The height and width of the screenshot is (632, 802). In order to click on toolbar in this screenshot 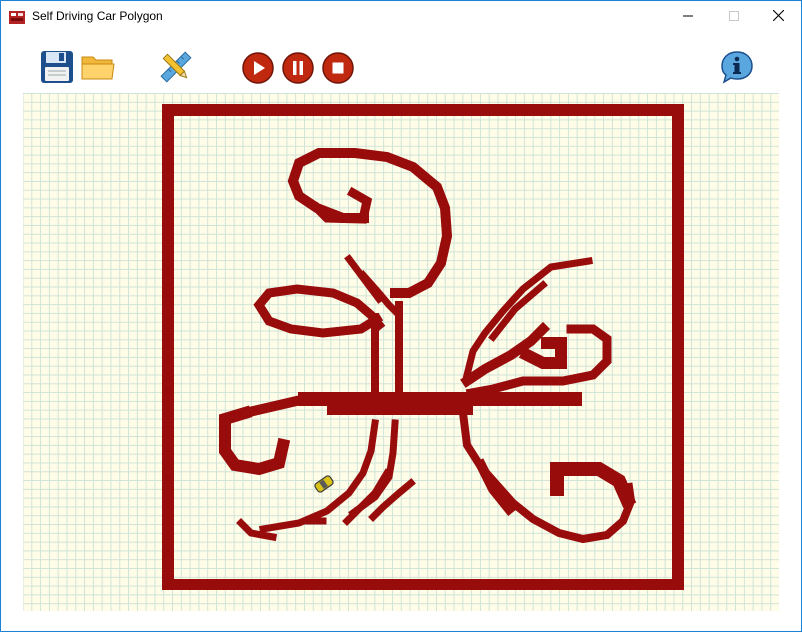, I will do `click(401, 62)`.